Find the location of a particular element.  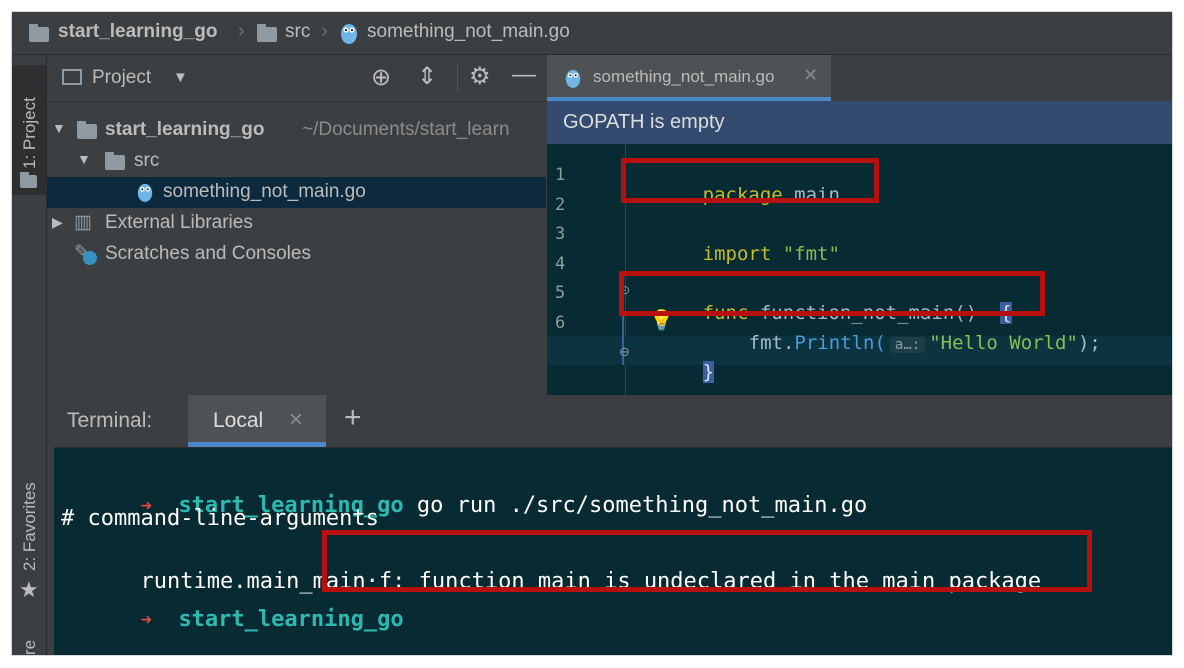

highlight-box-error is located at coordinates (707, 561).